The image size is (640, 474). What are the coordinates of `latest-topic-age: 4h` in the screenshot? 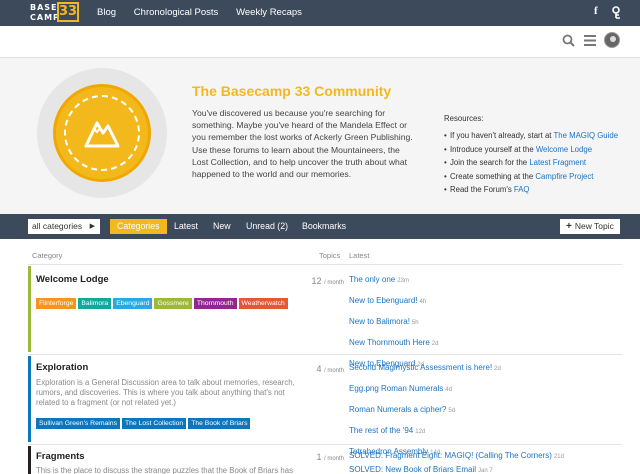 It's located at (423, 302).